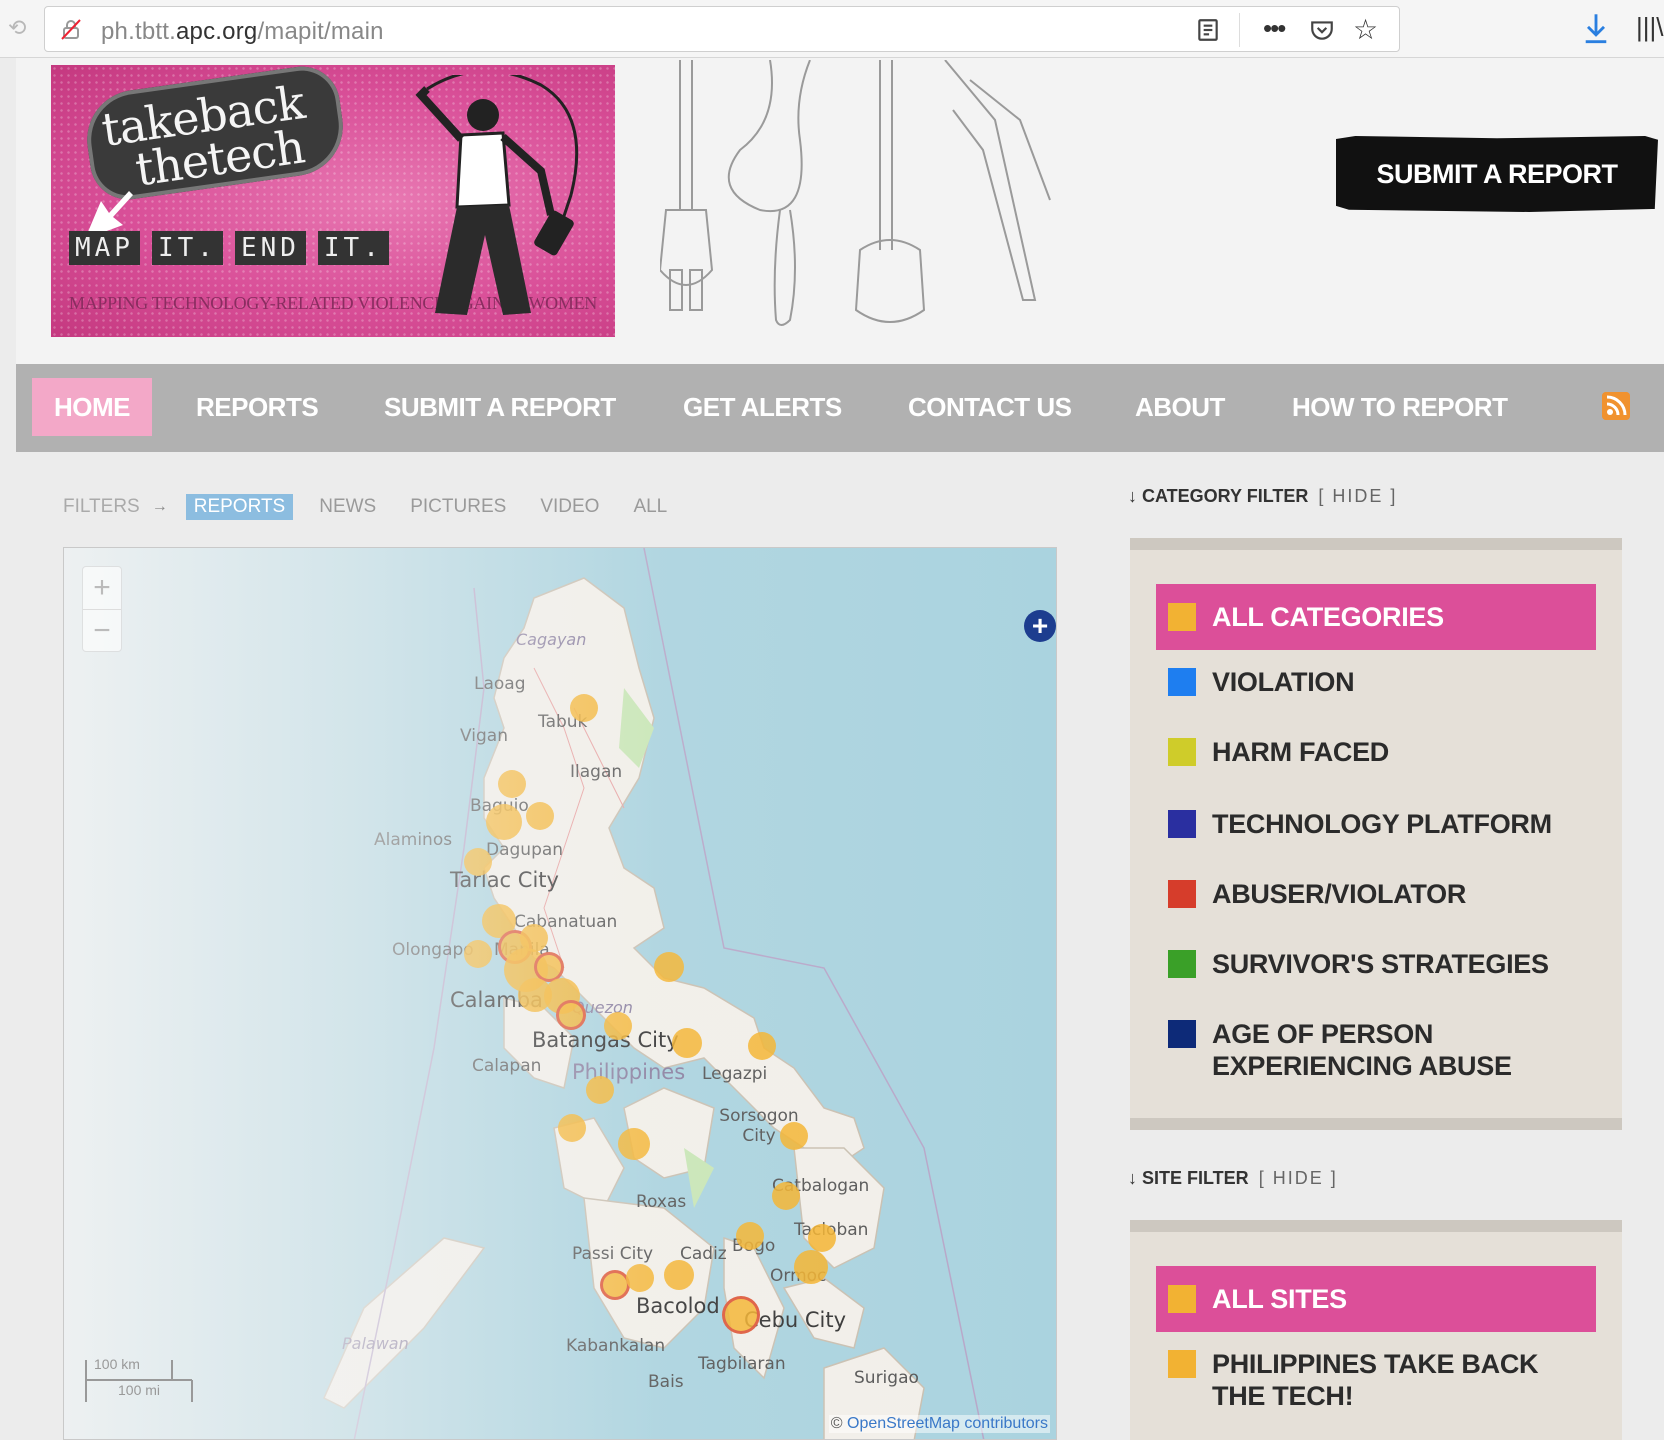 This screenshot has height=1440, width=1664. I want to click on nav-item-home: HOME, so click(92, 407).